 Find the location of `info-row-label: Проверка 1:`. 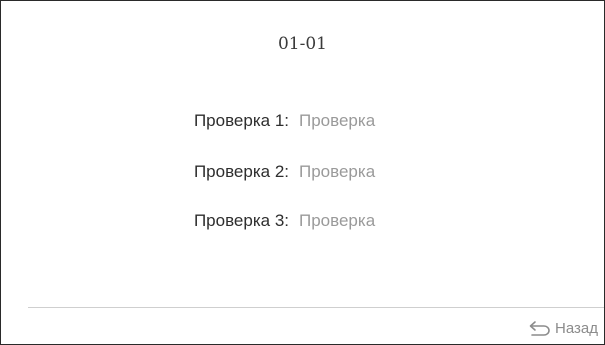

info-row-label: Проверка 1: is located at coordinates (241, 120).